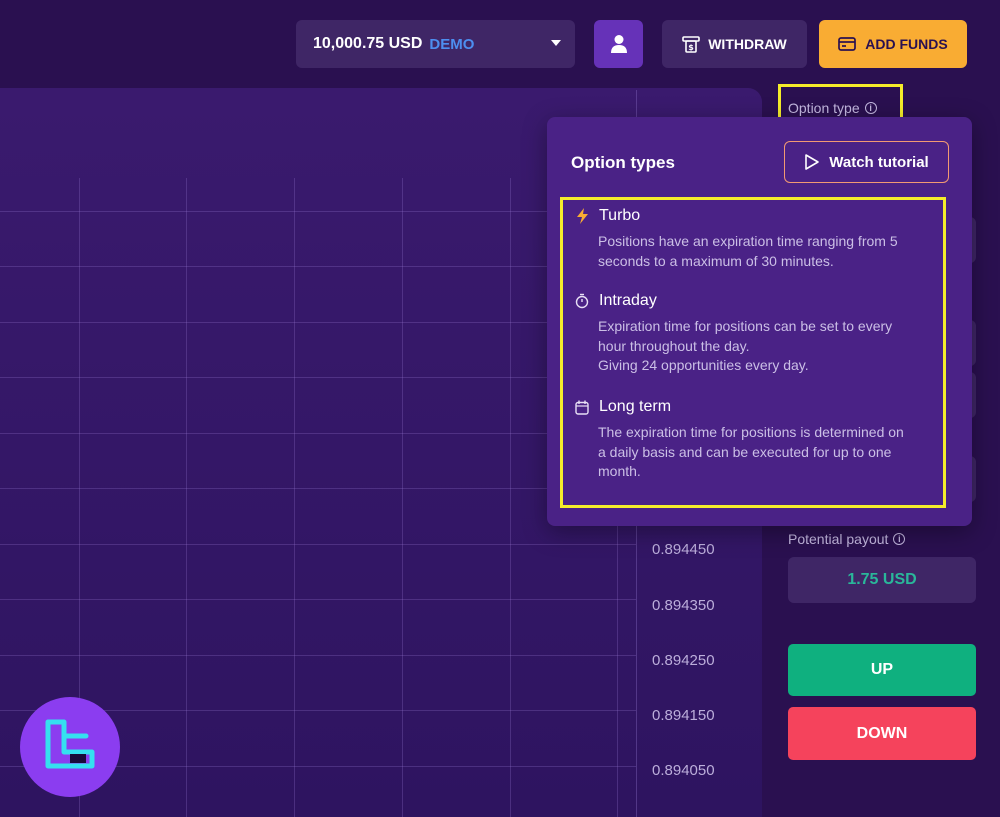  Describe the element at coordinates (452, 44) in the screenshot. I see `account-mode-badge: DEMO` at that location.